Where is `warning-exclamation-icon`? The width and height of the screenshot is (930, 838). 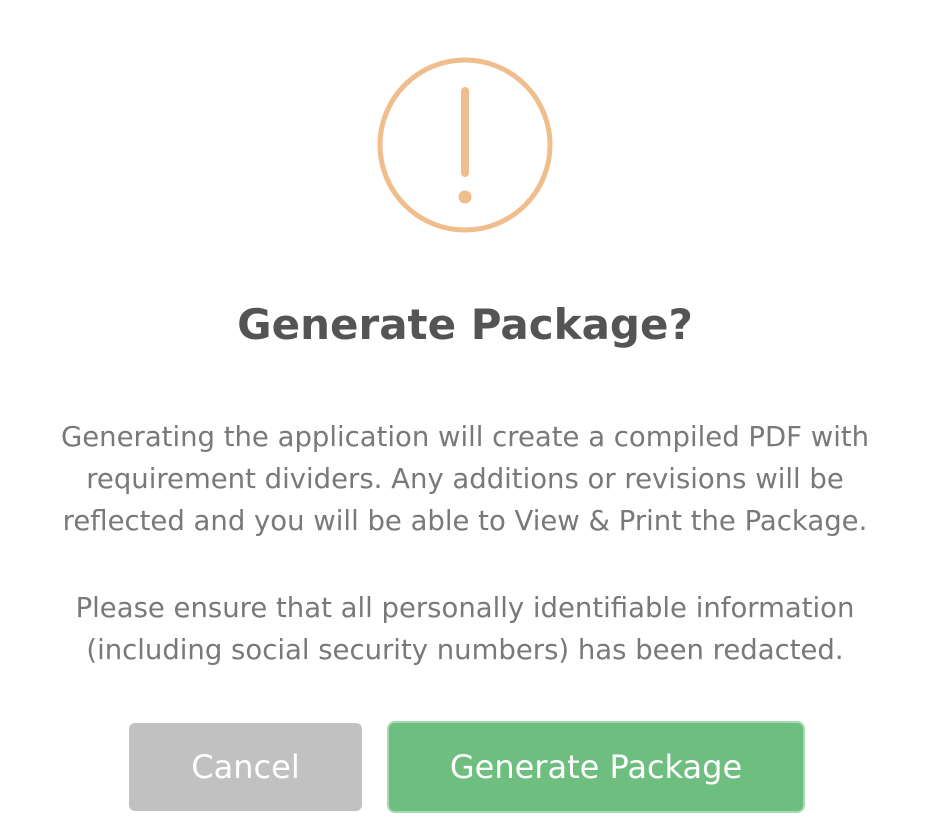 warning-exclamation-icon is located at coordinates (465, 145).